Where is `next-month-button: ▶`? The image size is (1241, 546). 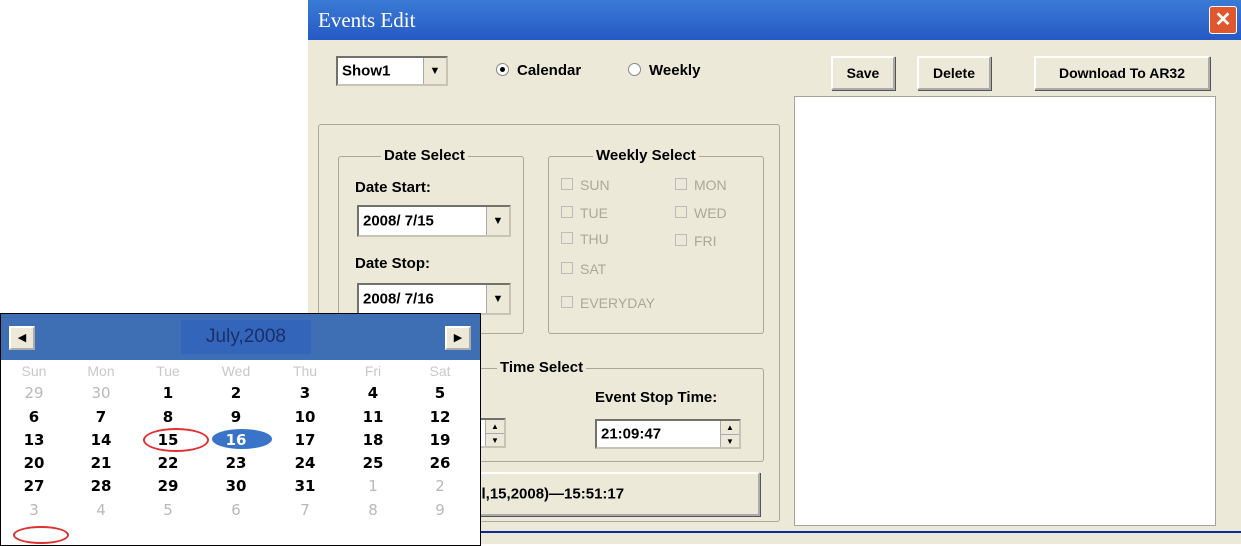 next-month-button: ▶ is located at coordinates (458, 338).